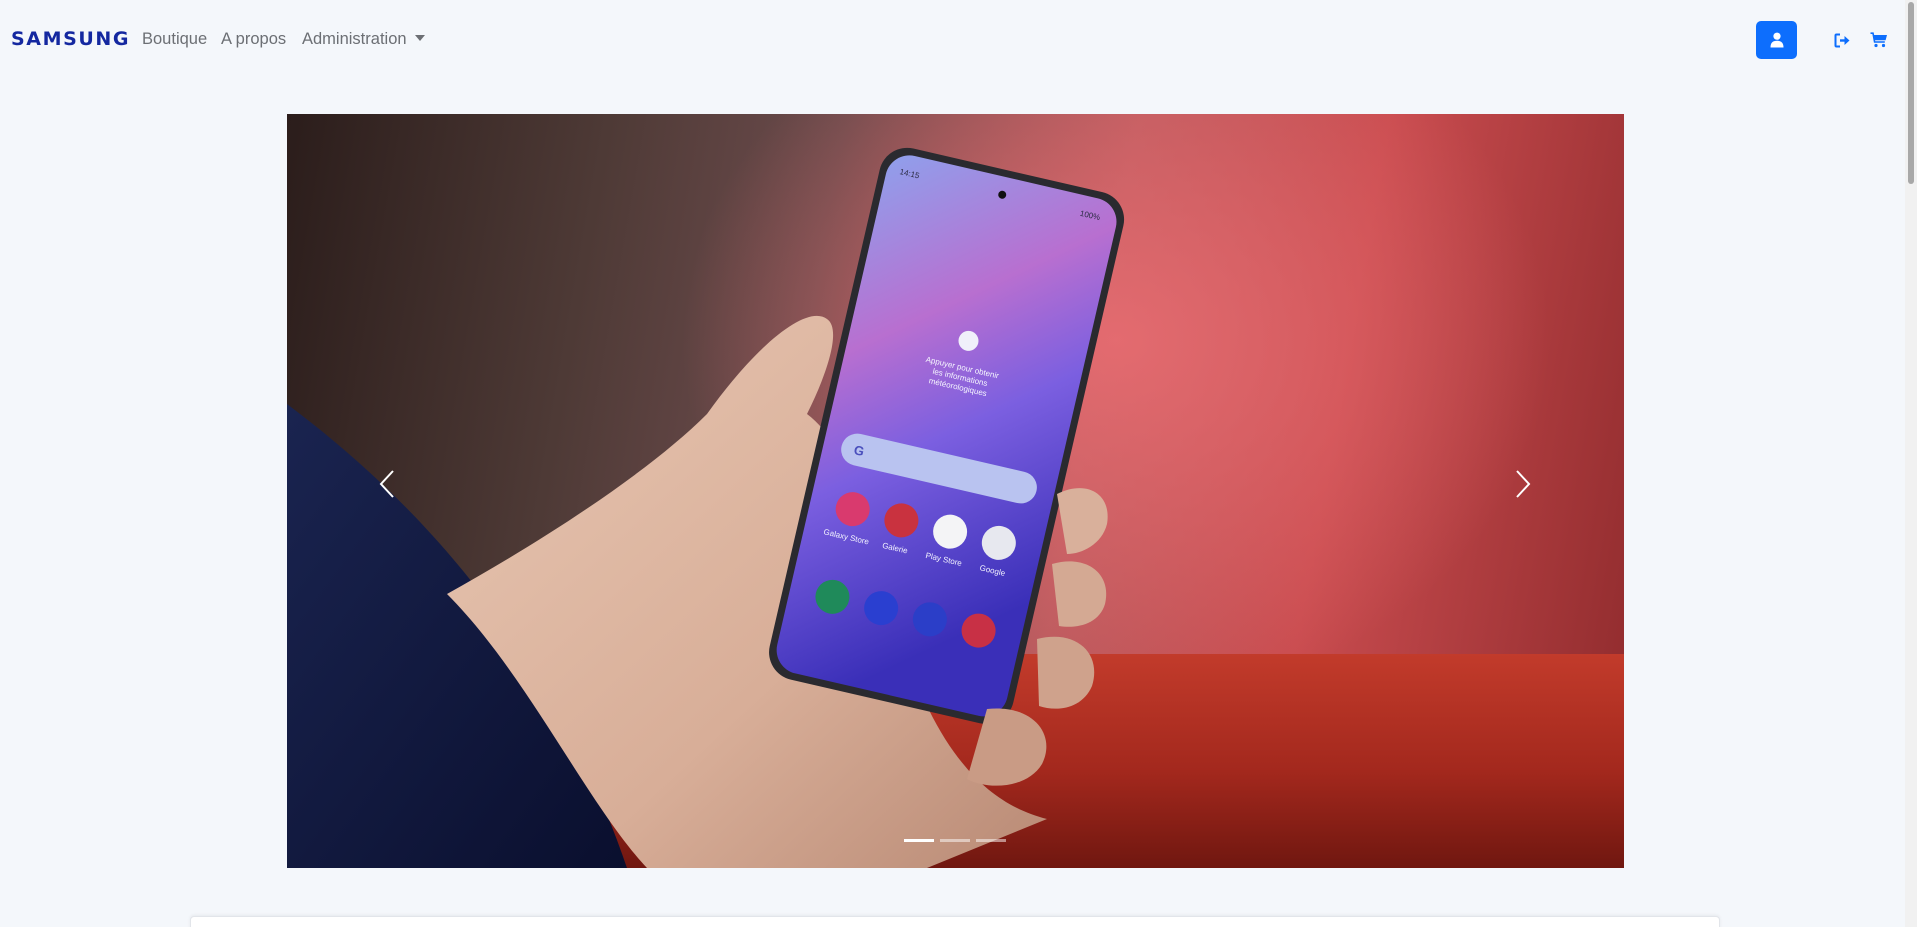  I want to click on page-scrollbar, so click(1911, 463).